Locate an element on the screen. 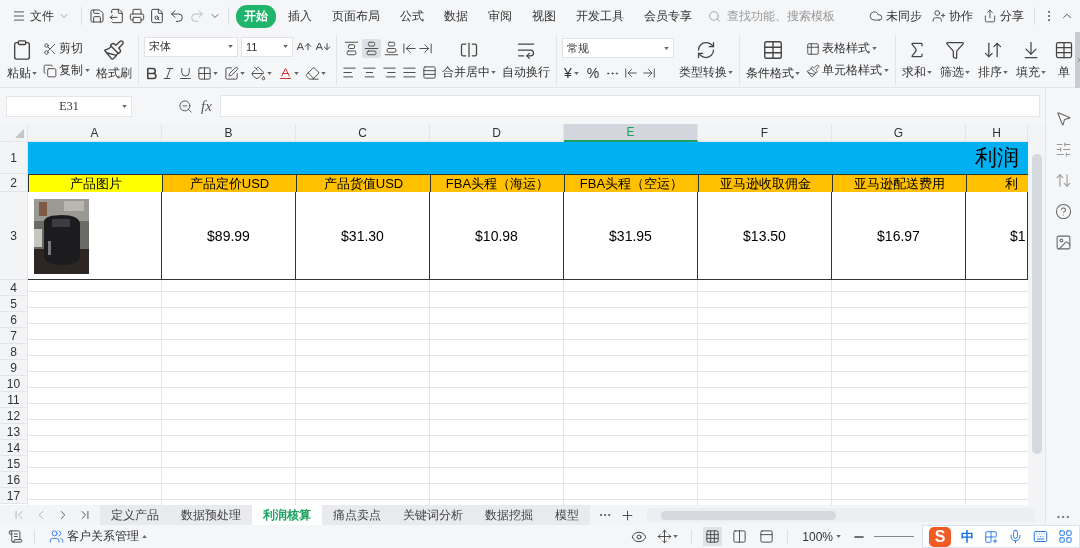 Image resolution: width=1080 pixels, height=548 pixels. sheet-tab: 模型 is located at coordinates (567, 515).